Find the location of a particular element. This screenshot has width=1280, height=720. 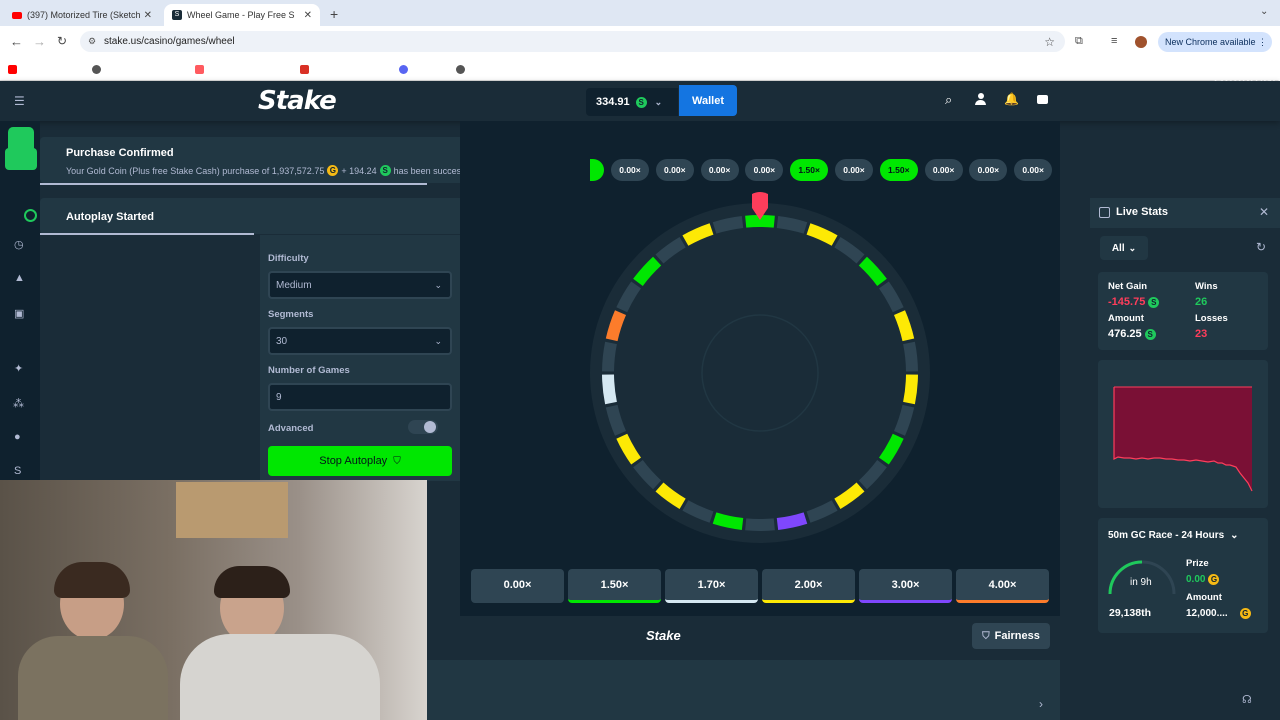

tab-search-icon: ⌄ is located at coordinates (1264, 11).